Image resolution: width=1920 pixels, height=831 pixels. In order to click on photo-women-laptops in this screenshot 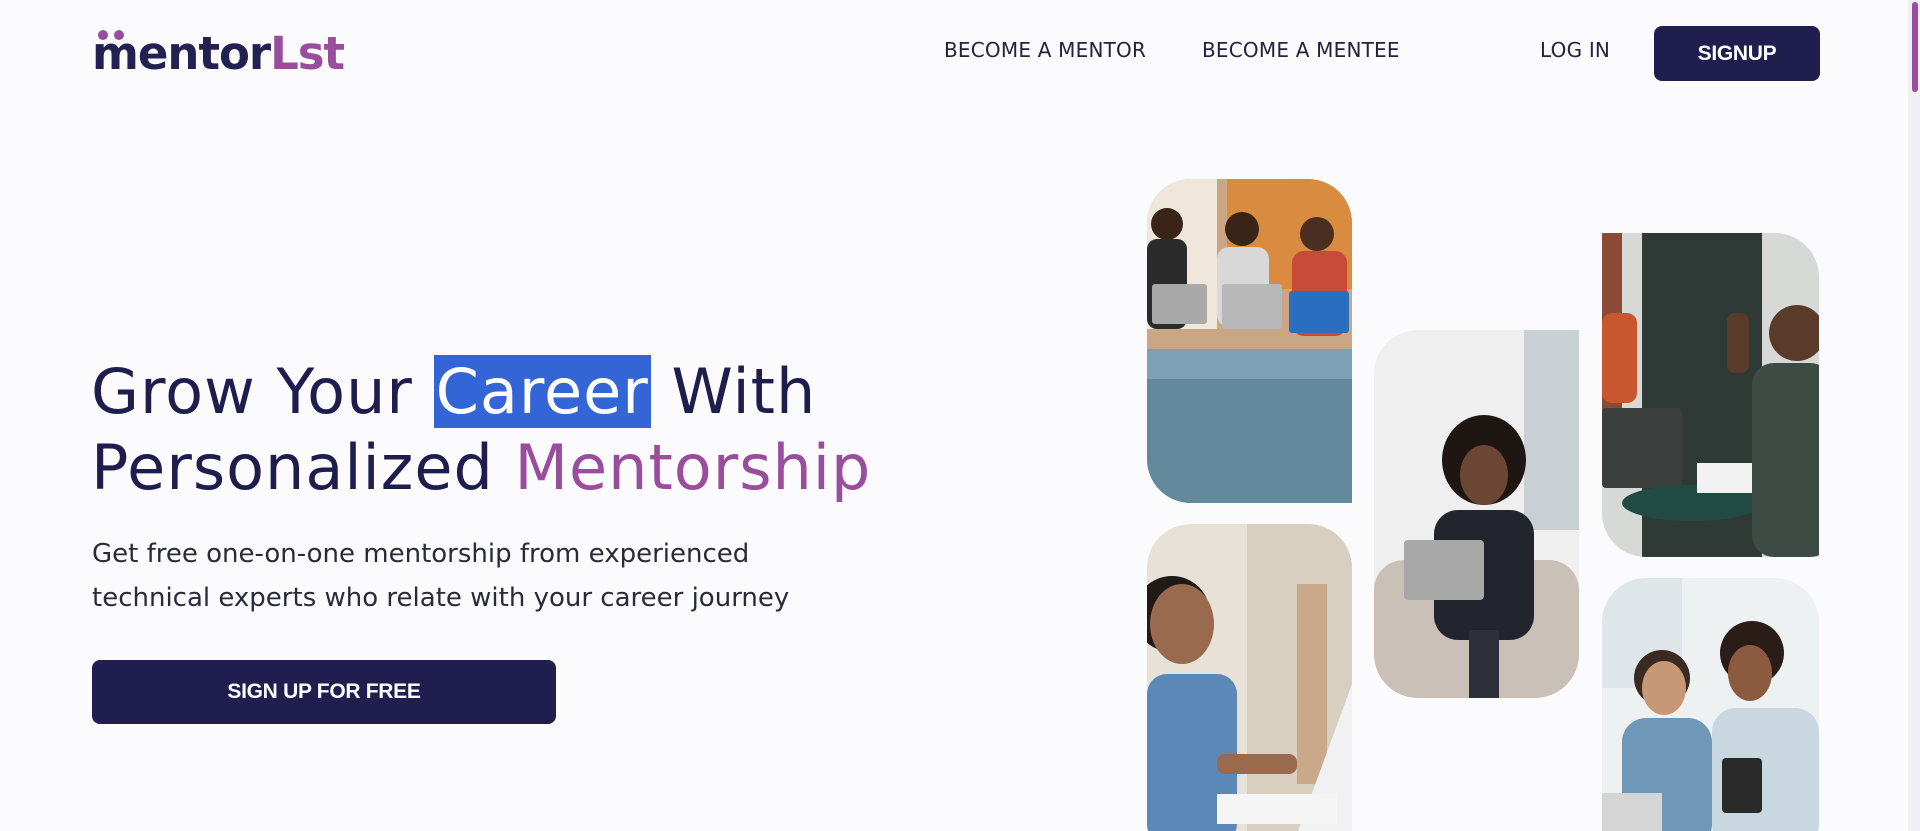, I will do `click(1249, 341)`.